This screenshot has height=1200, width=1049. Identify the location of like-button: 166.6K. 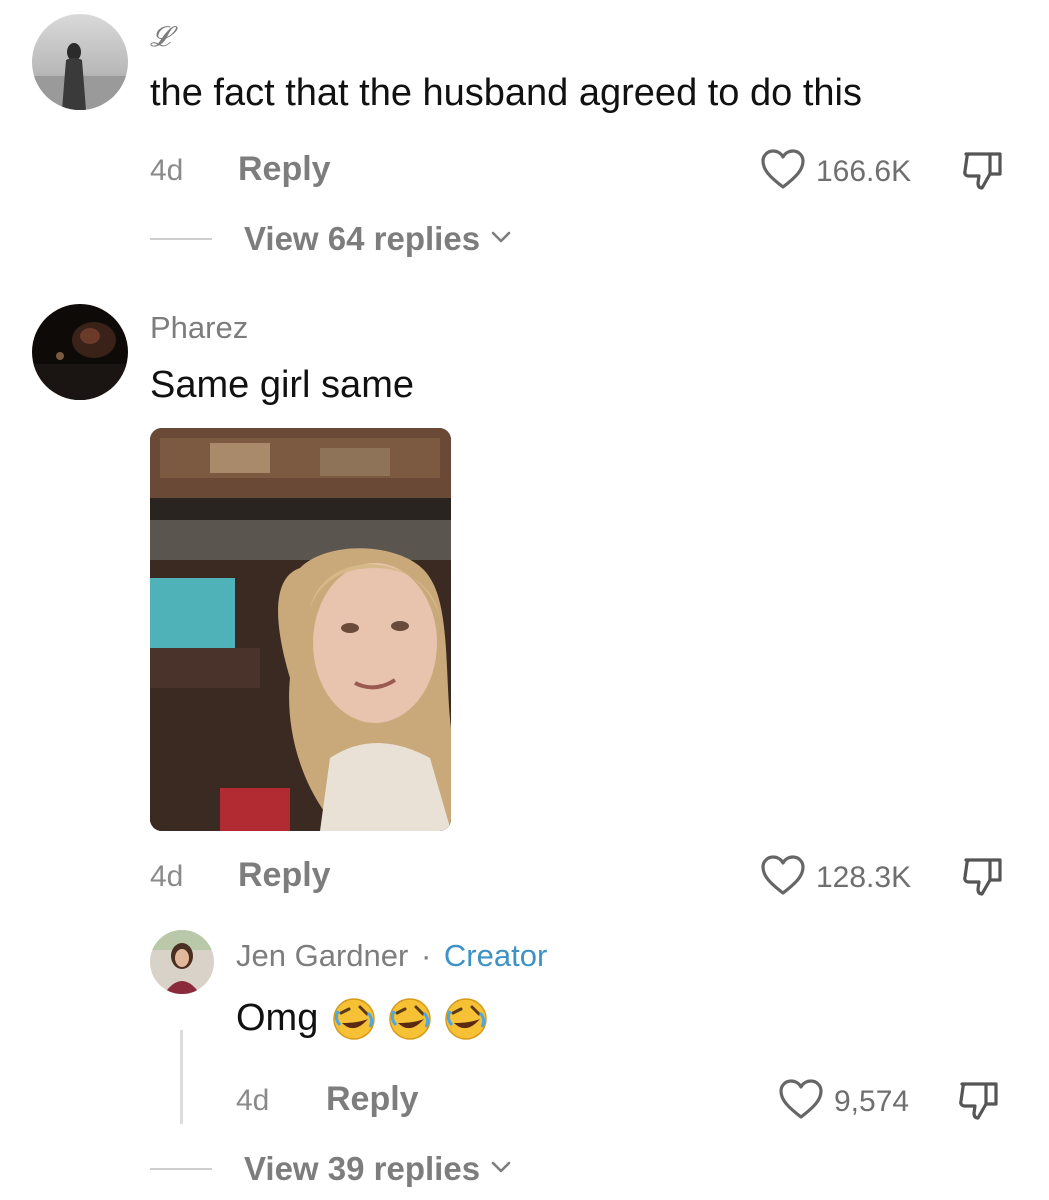
(835, 171).